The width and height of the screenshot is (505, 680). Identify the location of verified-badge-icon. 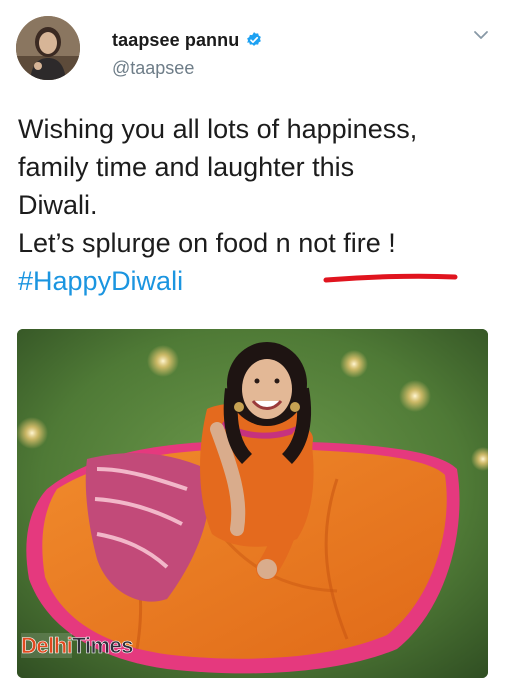
(254, 40).